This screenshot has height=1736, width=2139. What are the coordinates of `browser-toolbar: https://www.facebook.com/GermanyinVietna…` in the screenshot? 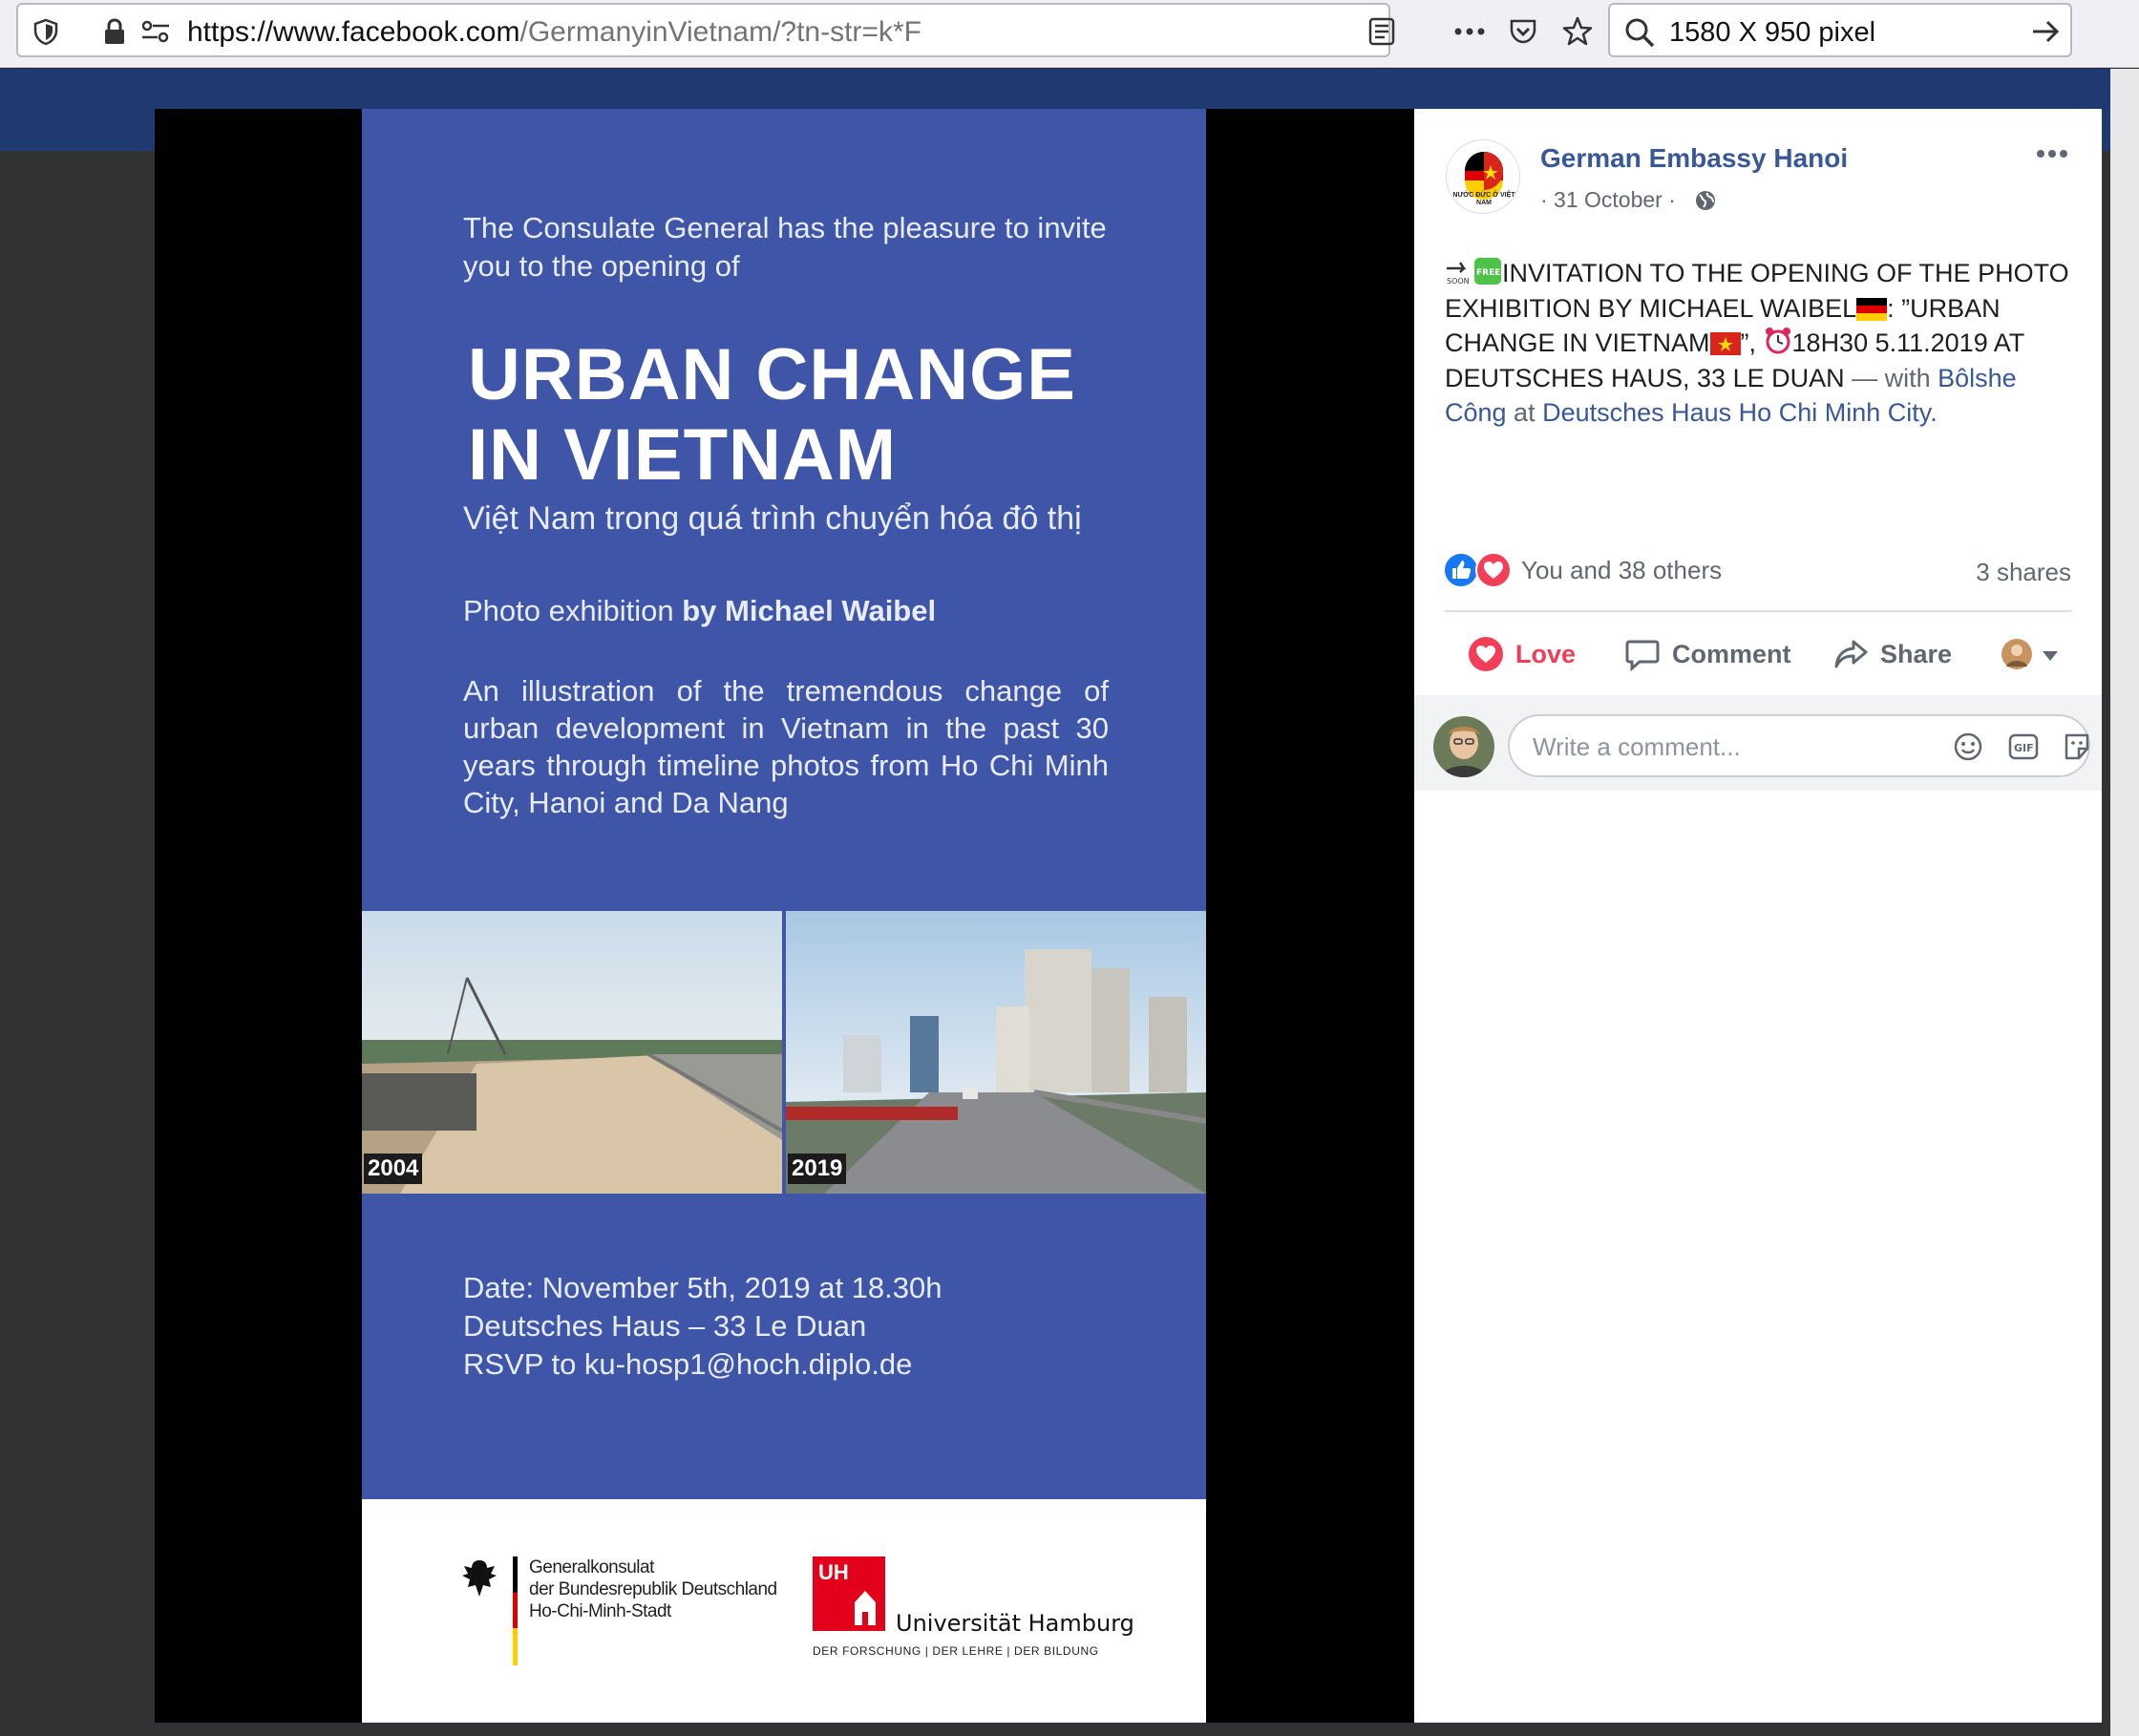 It's located at (1069, 34).